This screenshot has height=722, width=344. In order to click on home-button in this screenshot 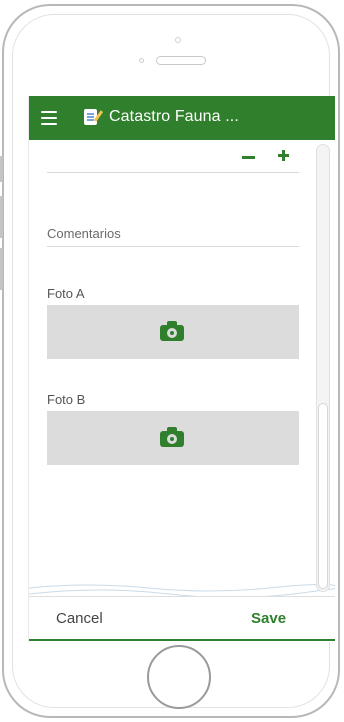, I will do `click(179, 677)`.